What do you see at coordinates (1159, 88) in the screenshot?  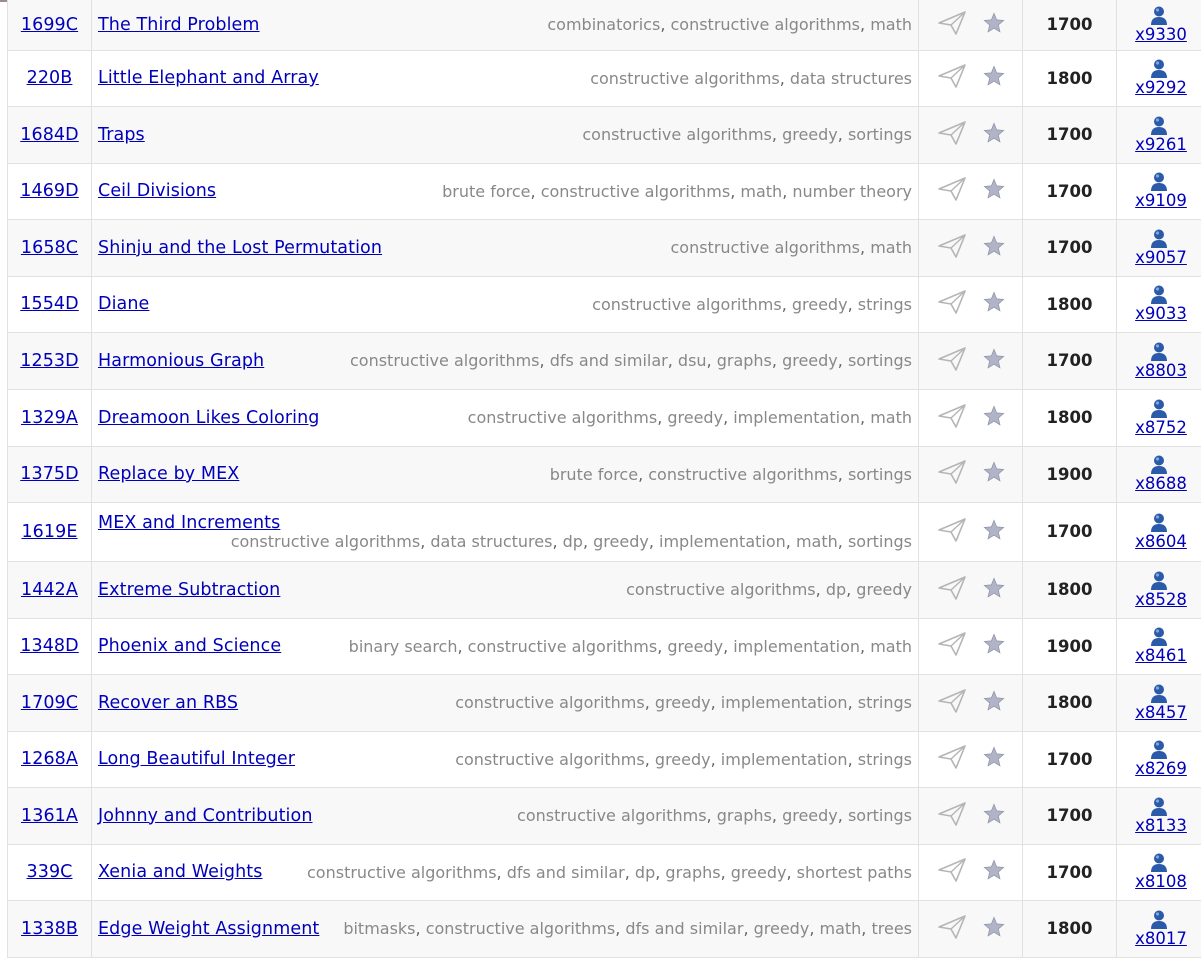 I see `solved-count-link: x9292` at bounding box center [1159, 88].